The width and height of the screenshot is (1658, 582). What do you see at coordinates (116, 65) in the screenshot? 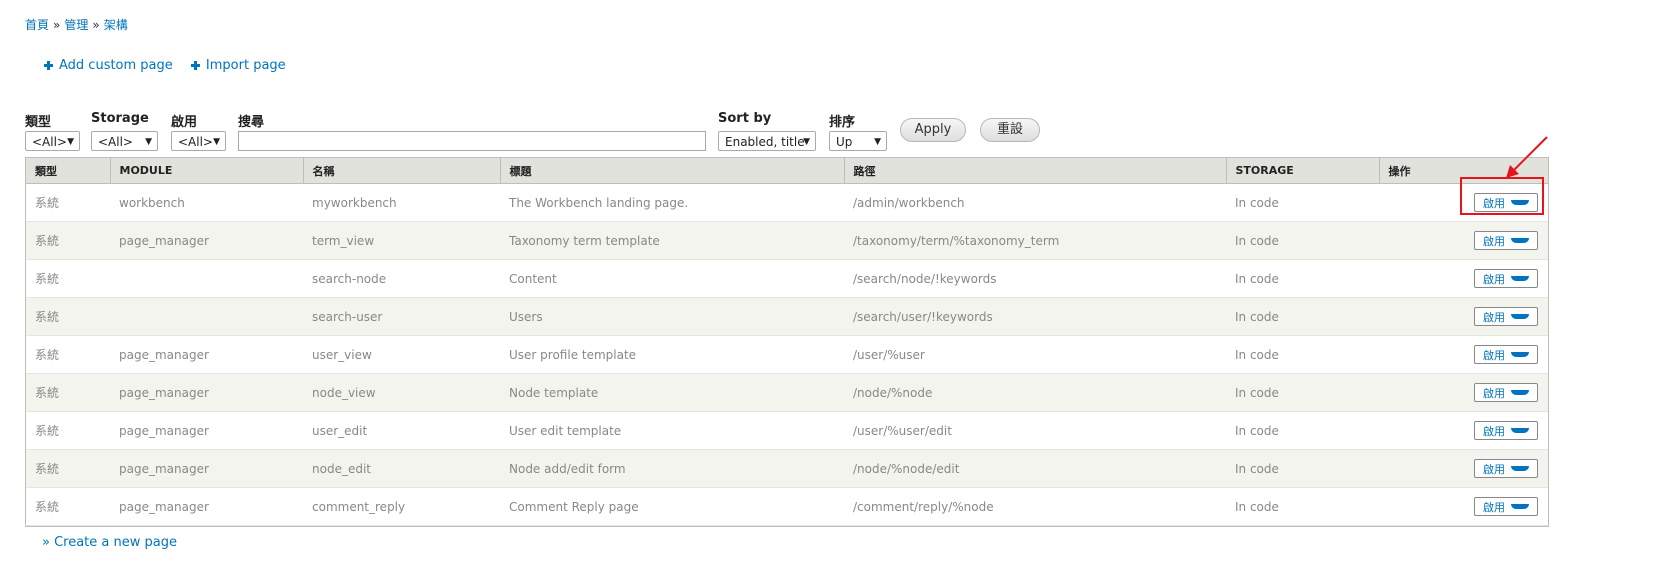
I see `add-custom-page-label: Add custom page` at bounding box center [116, 65].